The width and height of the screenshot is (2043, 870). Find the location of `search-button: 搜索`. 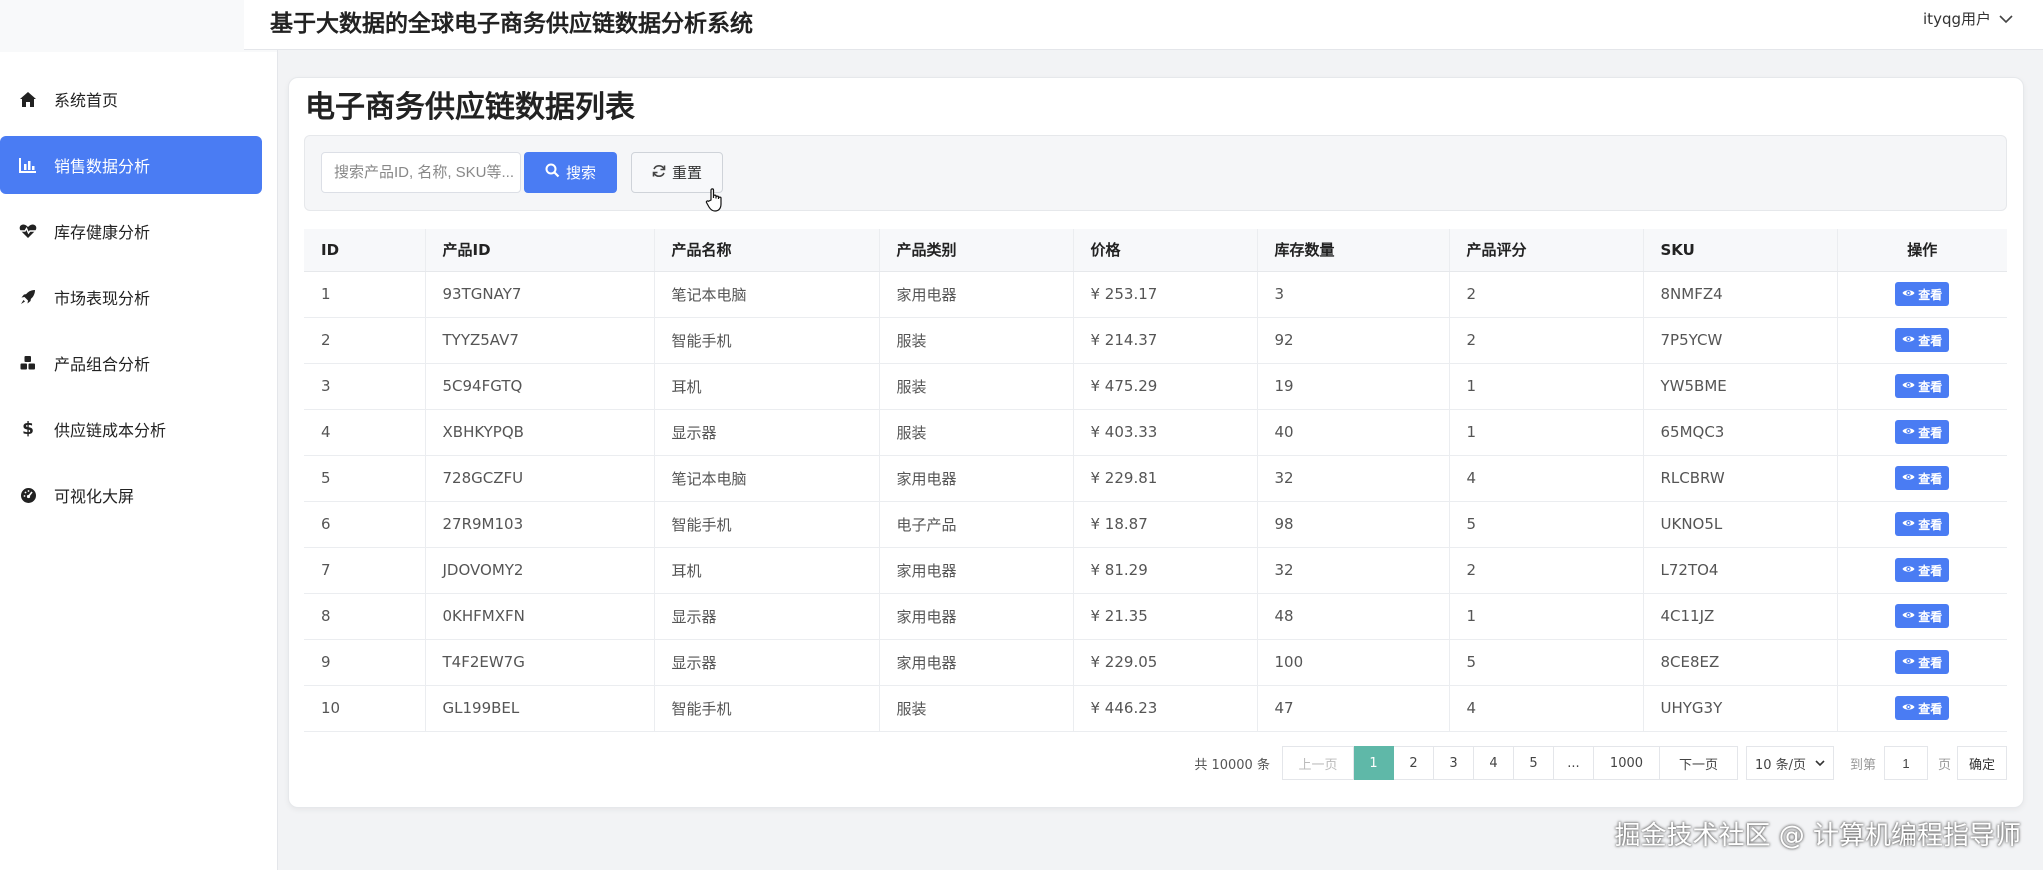

search-button: 搜索 is located at coordinates (570, 172).